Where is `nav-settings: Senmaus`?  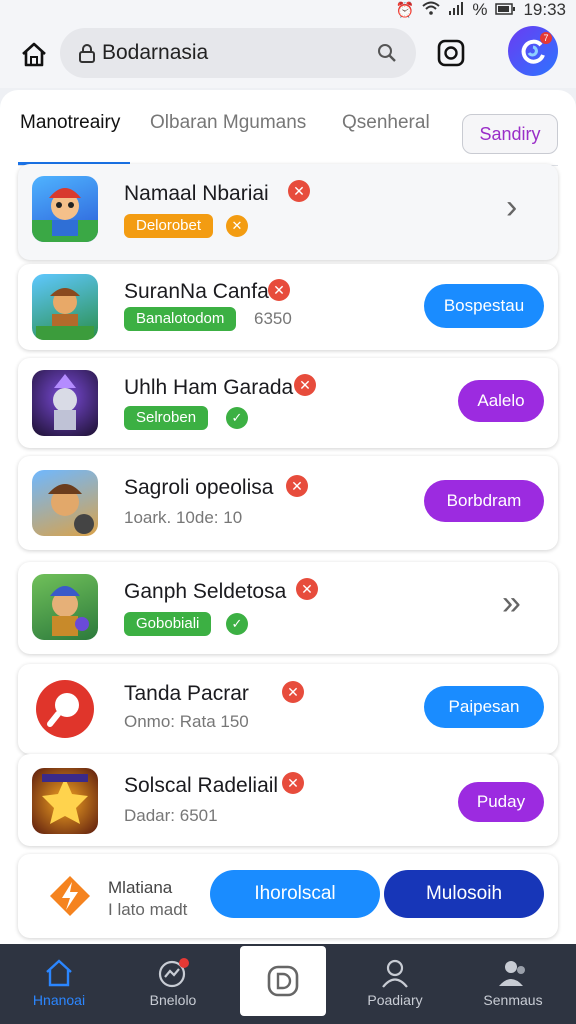
nav-settings: Senmaus is located at coordinates (513, 981).